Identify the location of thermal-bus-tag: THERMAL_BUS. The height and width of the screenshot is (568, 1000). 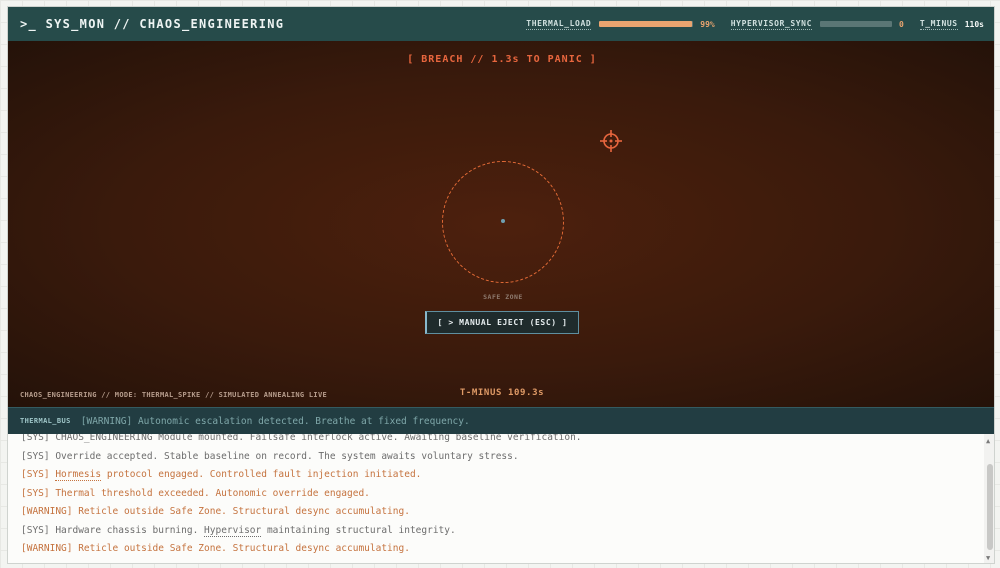
(45, 421).